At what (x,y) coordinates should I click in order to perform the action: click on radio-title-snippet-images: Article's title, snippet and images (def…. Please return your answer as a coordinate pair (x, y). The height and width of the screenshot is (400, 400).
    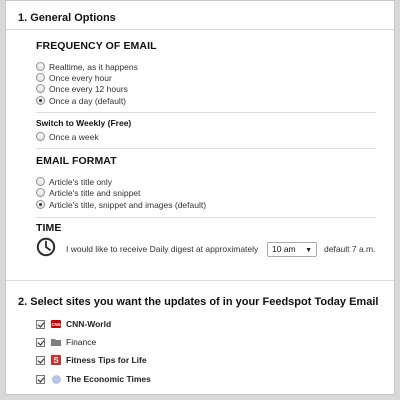
    Looking at the image, I should click on (121, 204).